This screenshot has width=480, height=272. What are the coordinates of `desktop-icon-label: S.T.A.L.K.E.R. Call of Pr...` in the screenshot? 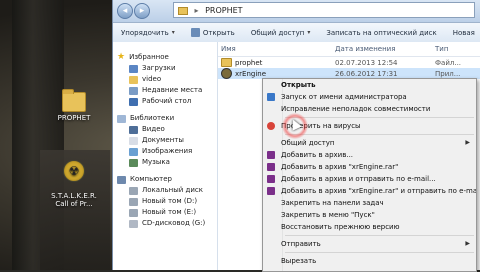 It's located at (74, 200).